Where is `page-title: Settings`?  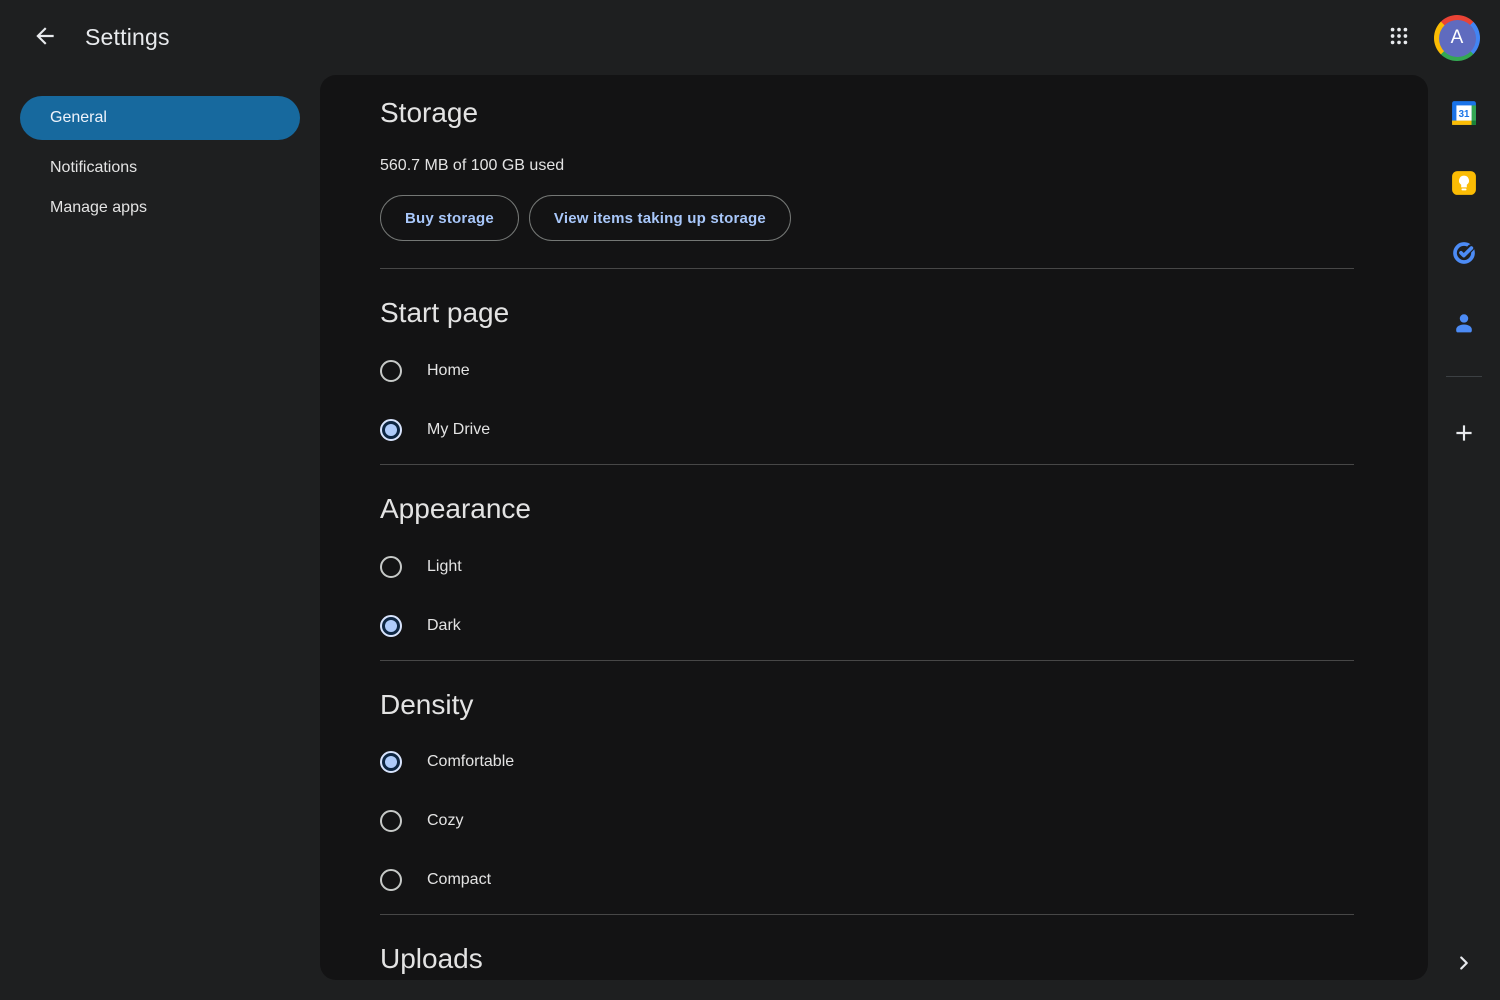
page-title: Settings is located at coordinates (127, 37).